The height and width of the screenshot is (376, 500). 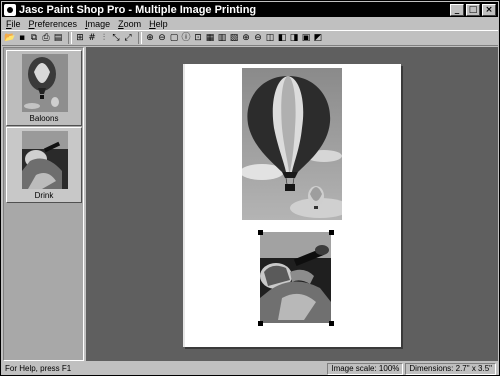 I want to click on layout-2-icon: ▥, so click(x=222, y=38).